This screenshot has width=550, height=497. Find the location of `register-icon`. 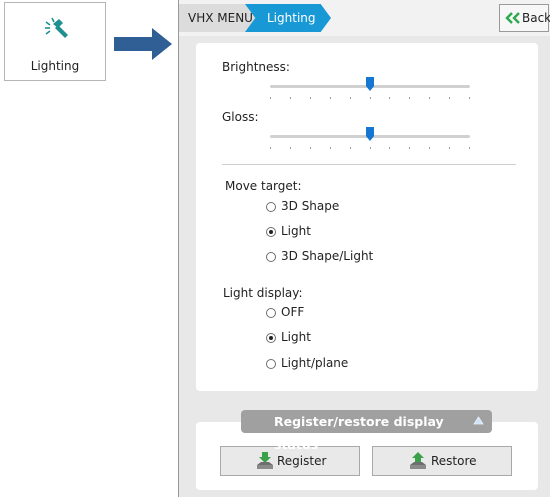

register-icon is located at coordinates (265, 460).